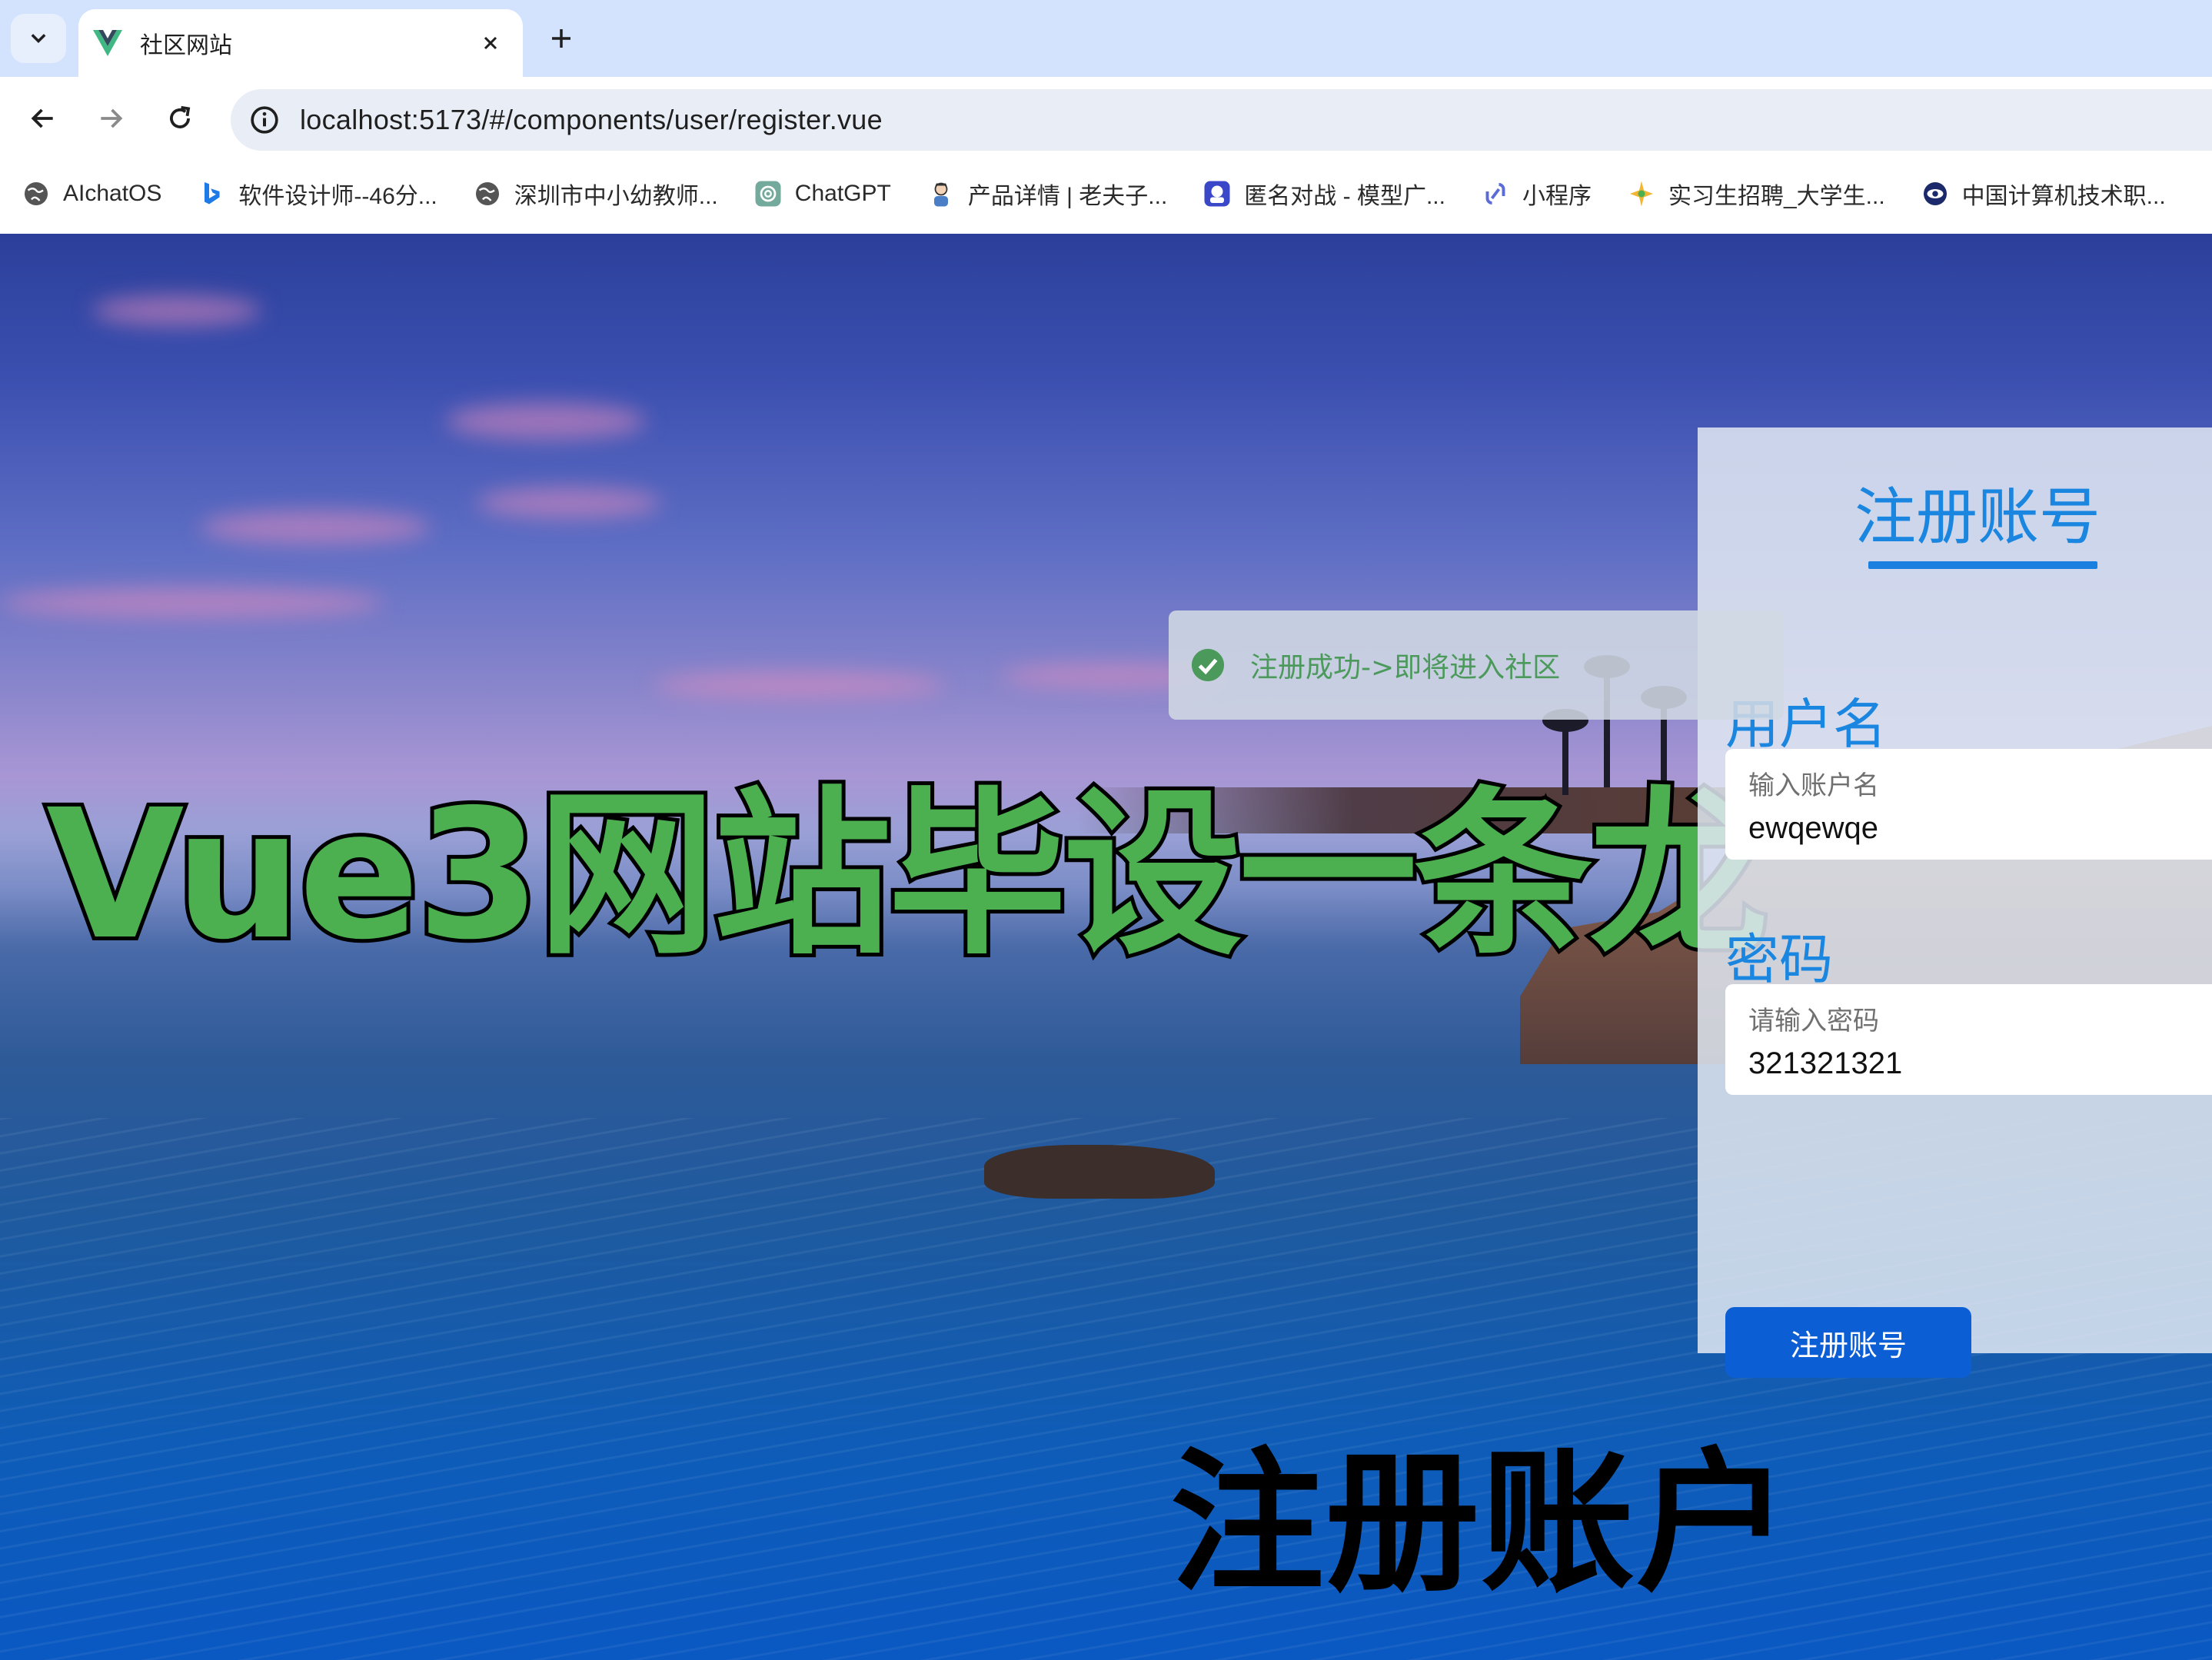 The width and height of the screenshot is (2212, 1660). I want to click on link-icon, so click(1495, 194).